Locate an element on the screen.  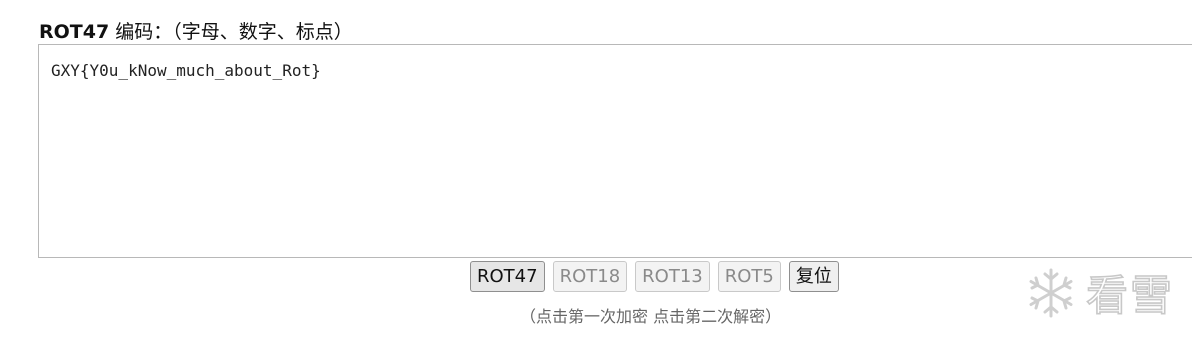
kanxue-watermark: 看雪 is located at coordinates (1099, 292).